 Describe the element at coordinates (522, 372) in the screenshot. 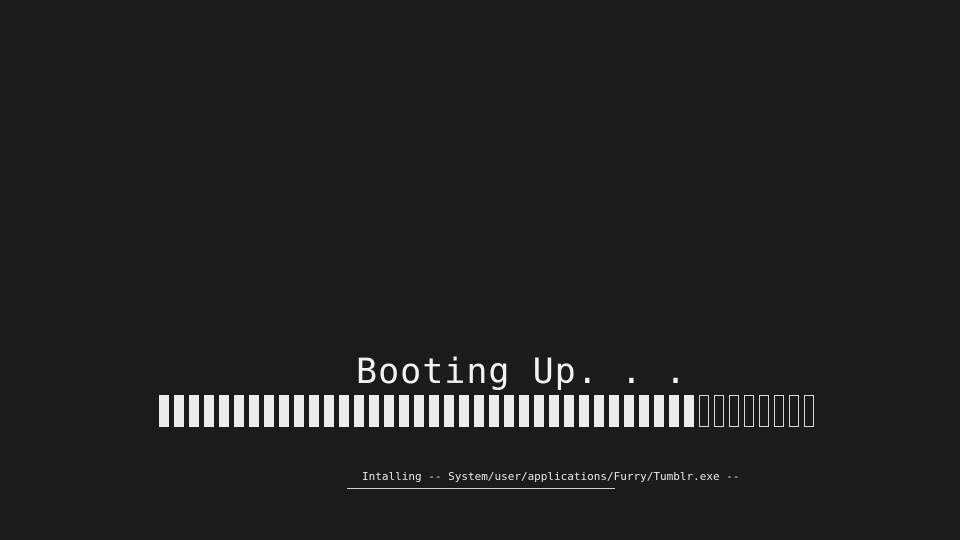

I see `boot-title: Booting Up. . .` at that location.